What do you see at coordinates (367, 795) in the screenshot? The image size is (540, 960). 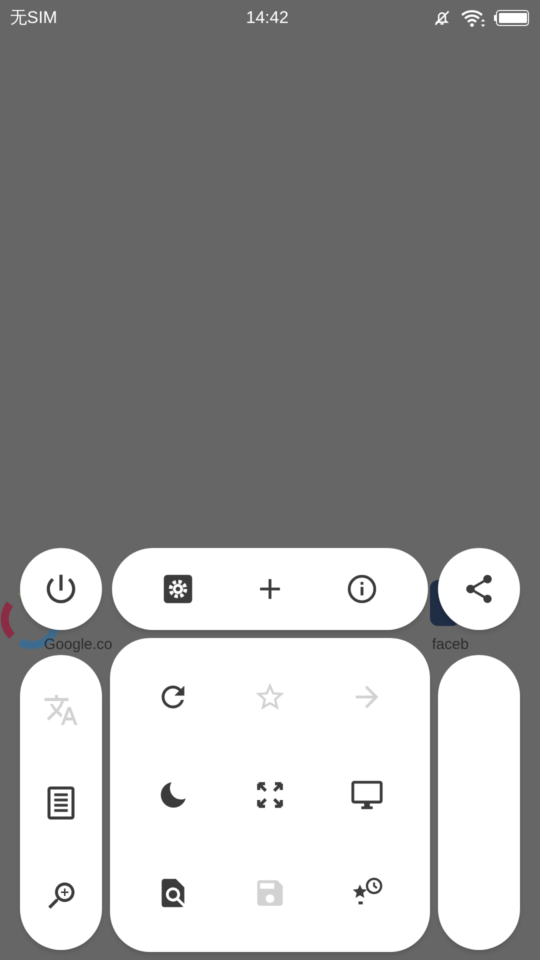 I see `monitor-icon` at bounding box center [367, 795].